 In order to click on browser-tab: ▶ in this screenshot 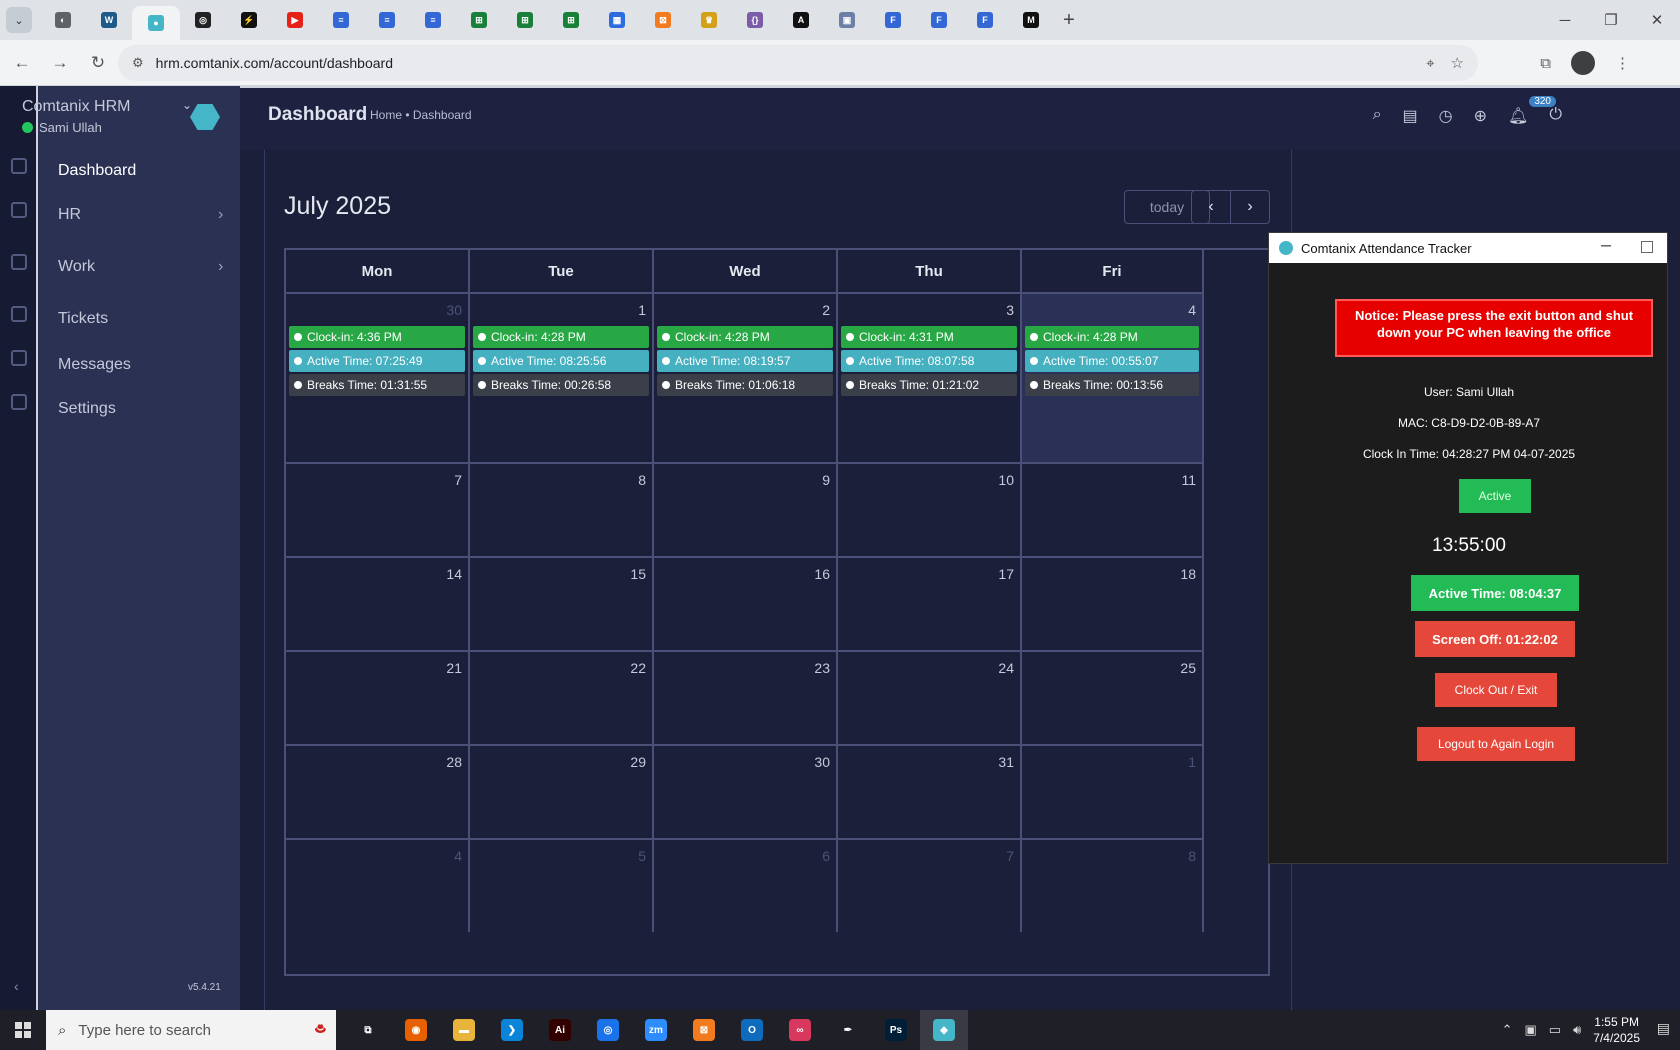, I will do `click(295, 20)`.